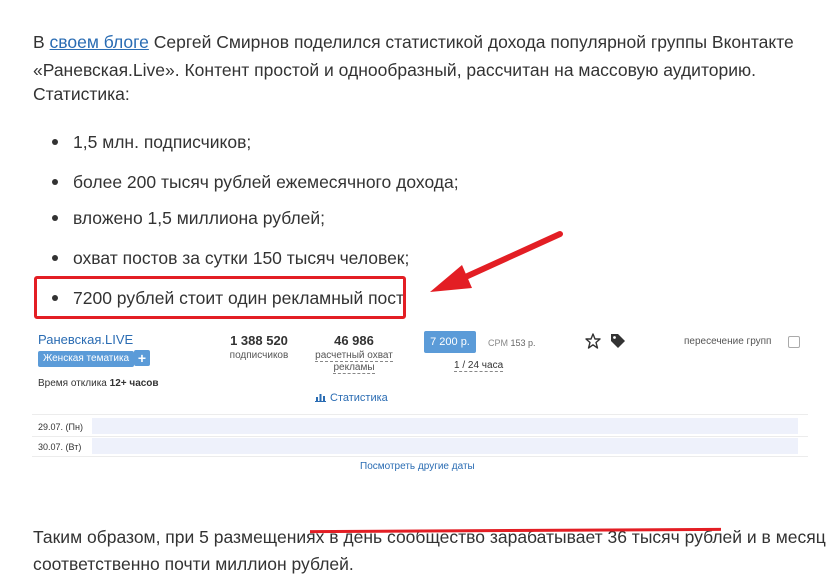 This screenshot has width=838, height=578. Describe the element at coordinates (450, 342) in the screenshot. I see `price-button: 7 200 р.` at that location.